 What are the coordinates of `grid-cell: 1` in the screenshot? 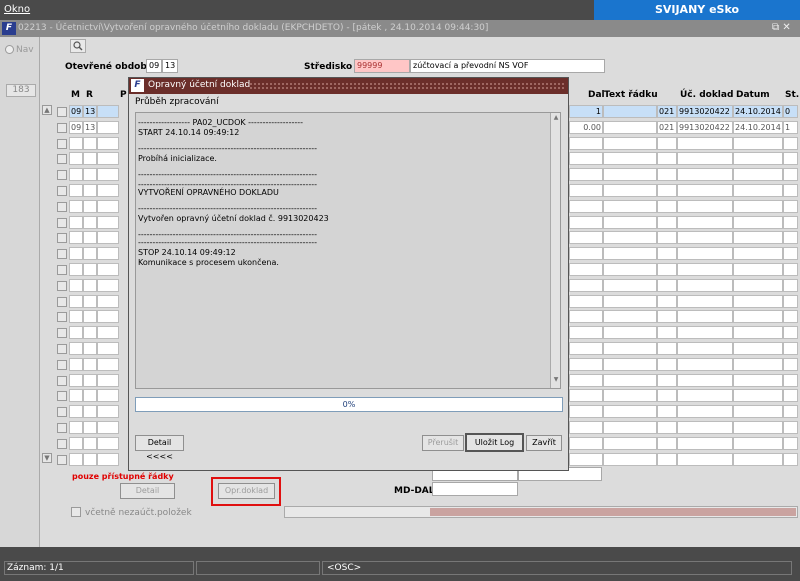 It's located at (790, 127).